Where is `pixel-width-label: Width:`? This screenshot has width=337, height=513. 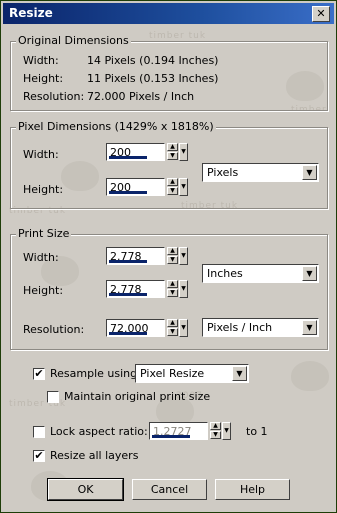 pixel-width-label: Width: is located at coordinates (41, 154).